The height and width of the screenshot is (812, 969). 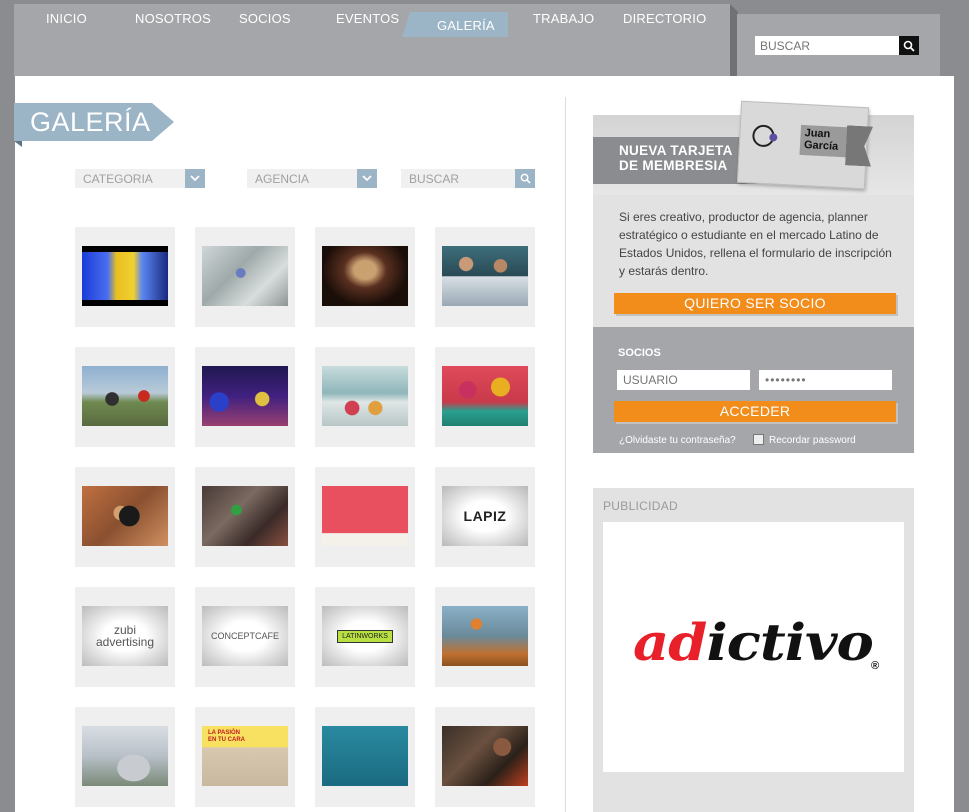 I want to click on thumbnail-logo-text: zubi advertising, so click(x=125, y=636).